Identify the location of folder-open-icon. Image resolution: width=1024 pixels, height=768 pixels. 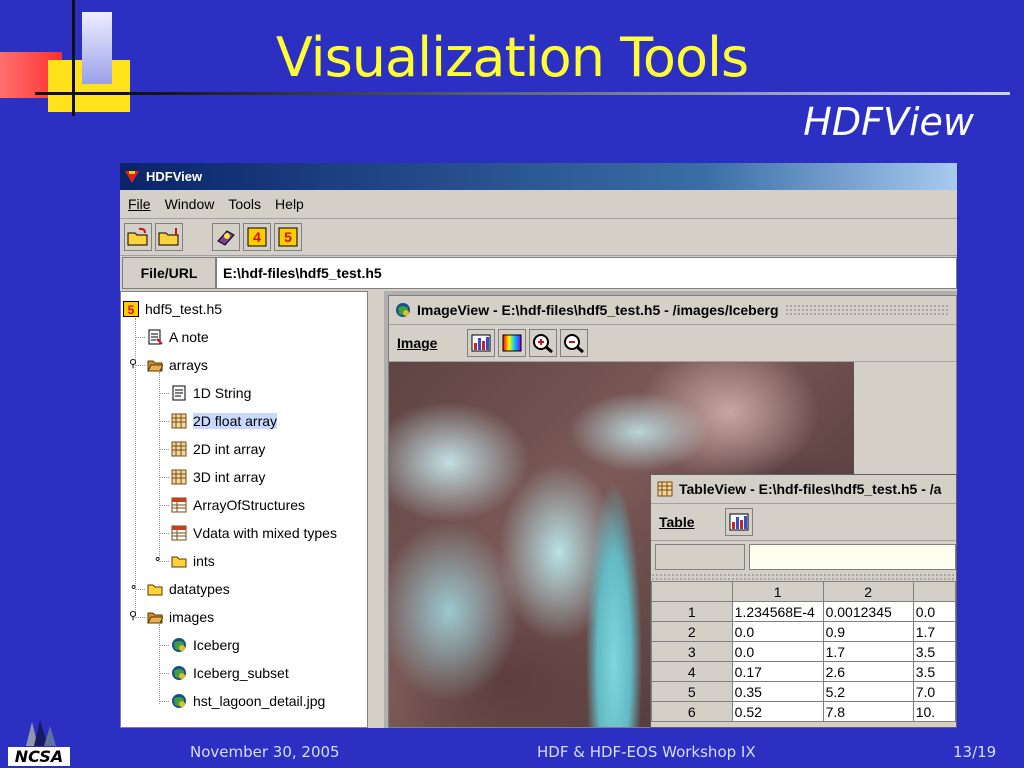
(155, 618).